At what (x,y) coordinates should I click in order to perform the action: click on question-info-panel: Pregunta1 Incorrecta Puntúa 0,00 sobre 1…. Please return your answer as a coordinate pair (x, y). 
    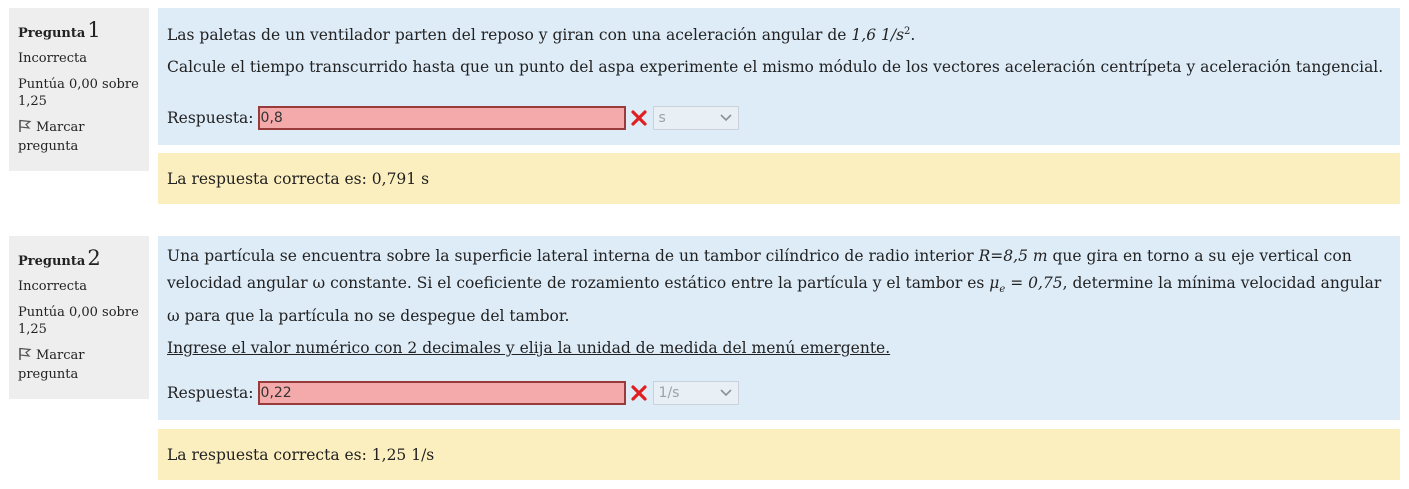
    Looking at the image, I should click on (79, 89).